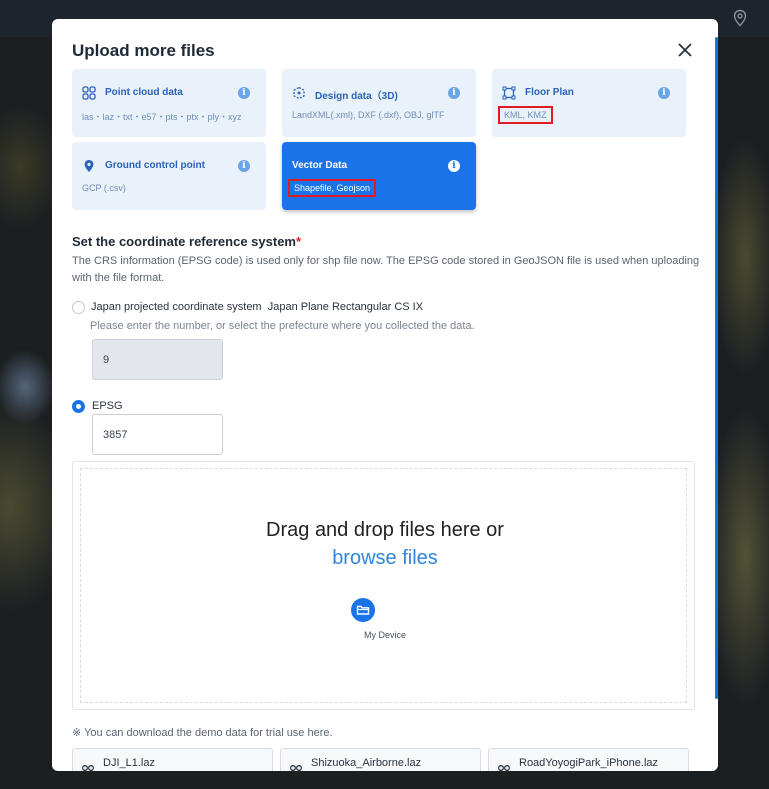 This screenshot has height=789, width=769. I want to click on folder-icon, so click(363, 610).